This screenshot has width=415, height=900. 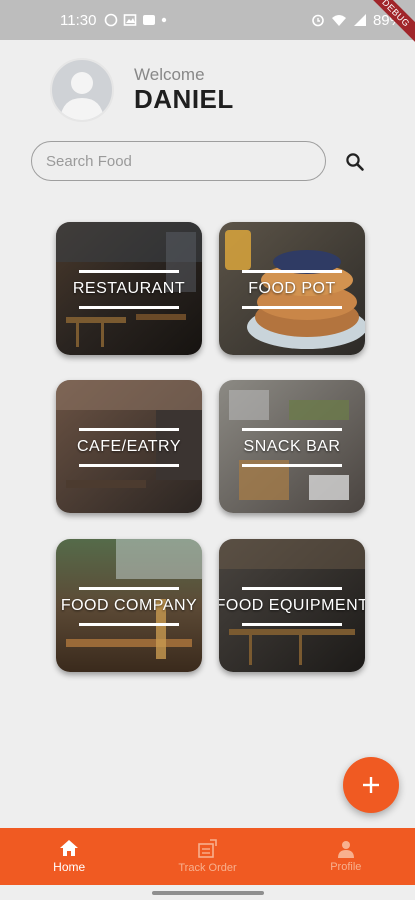 I want to click on home-icon, so click(x=69, y=848).